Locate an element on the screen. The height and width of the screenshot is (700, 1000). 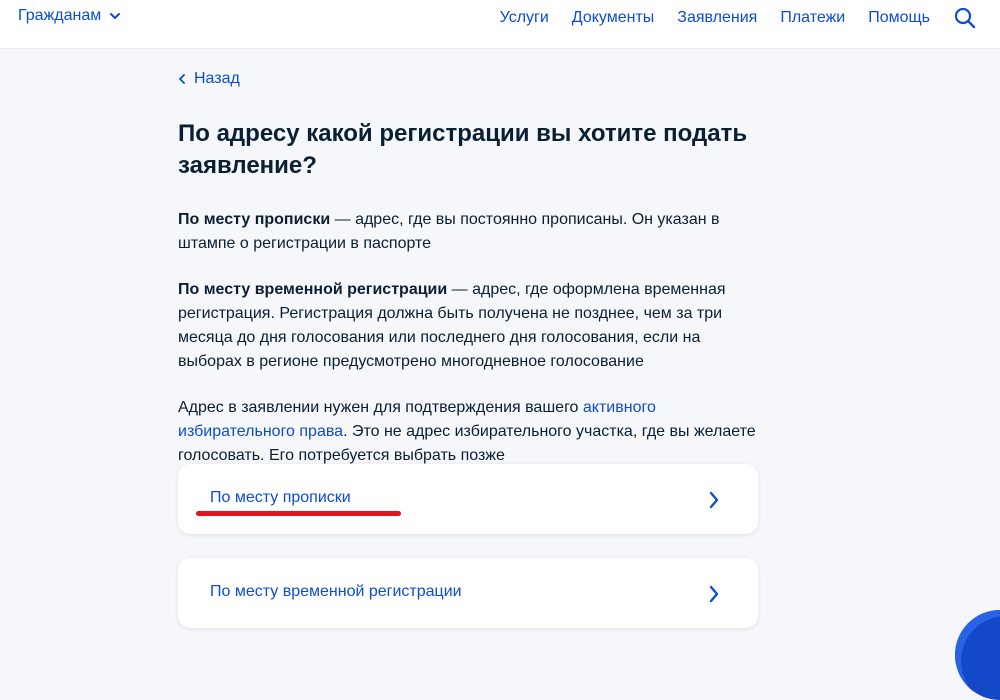
nav-payments: Платежи is located at coordinates (812, 18).